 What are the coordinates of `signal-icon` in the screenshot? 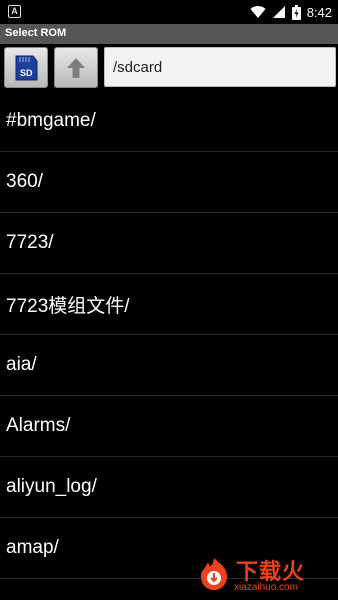 It's located at (279, 12).